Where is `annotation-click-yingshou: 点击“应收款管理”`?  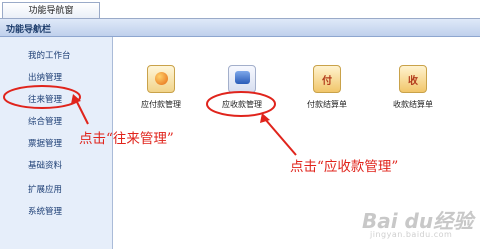 annotation-click-yingshou: 点击“应收款管理” is located at coordinates (344, 167).